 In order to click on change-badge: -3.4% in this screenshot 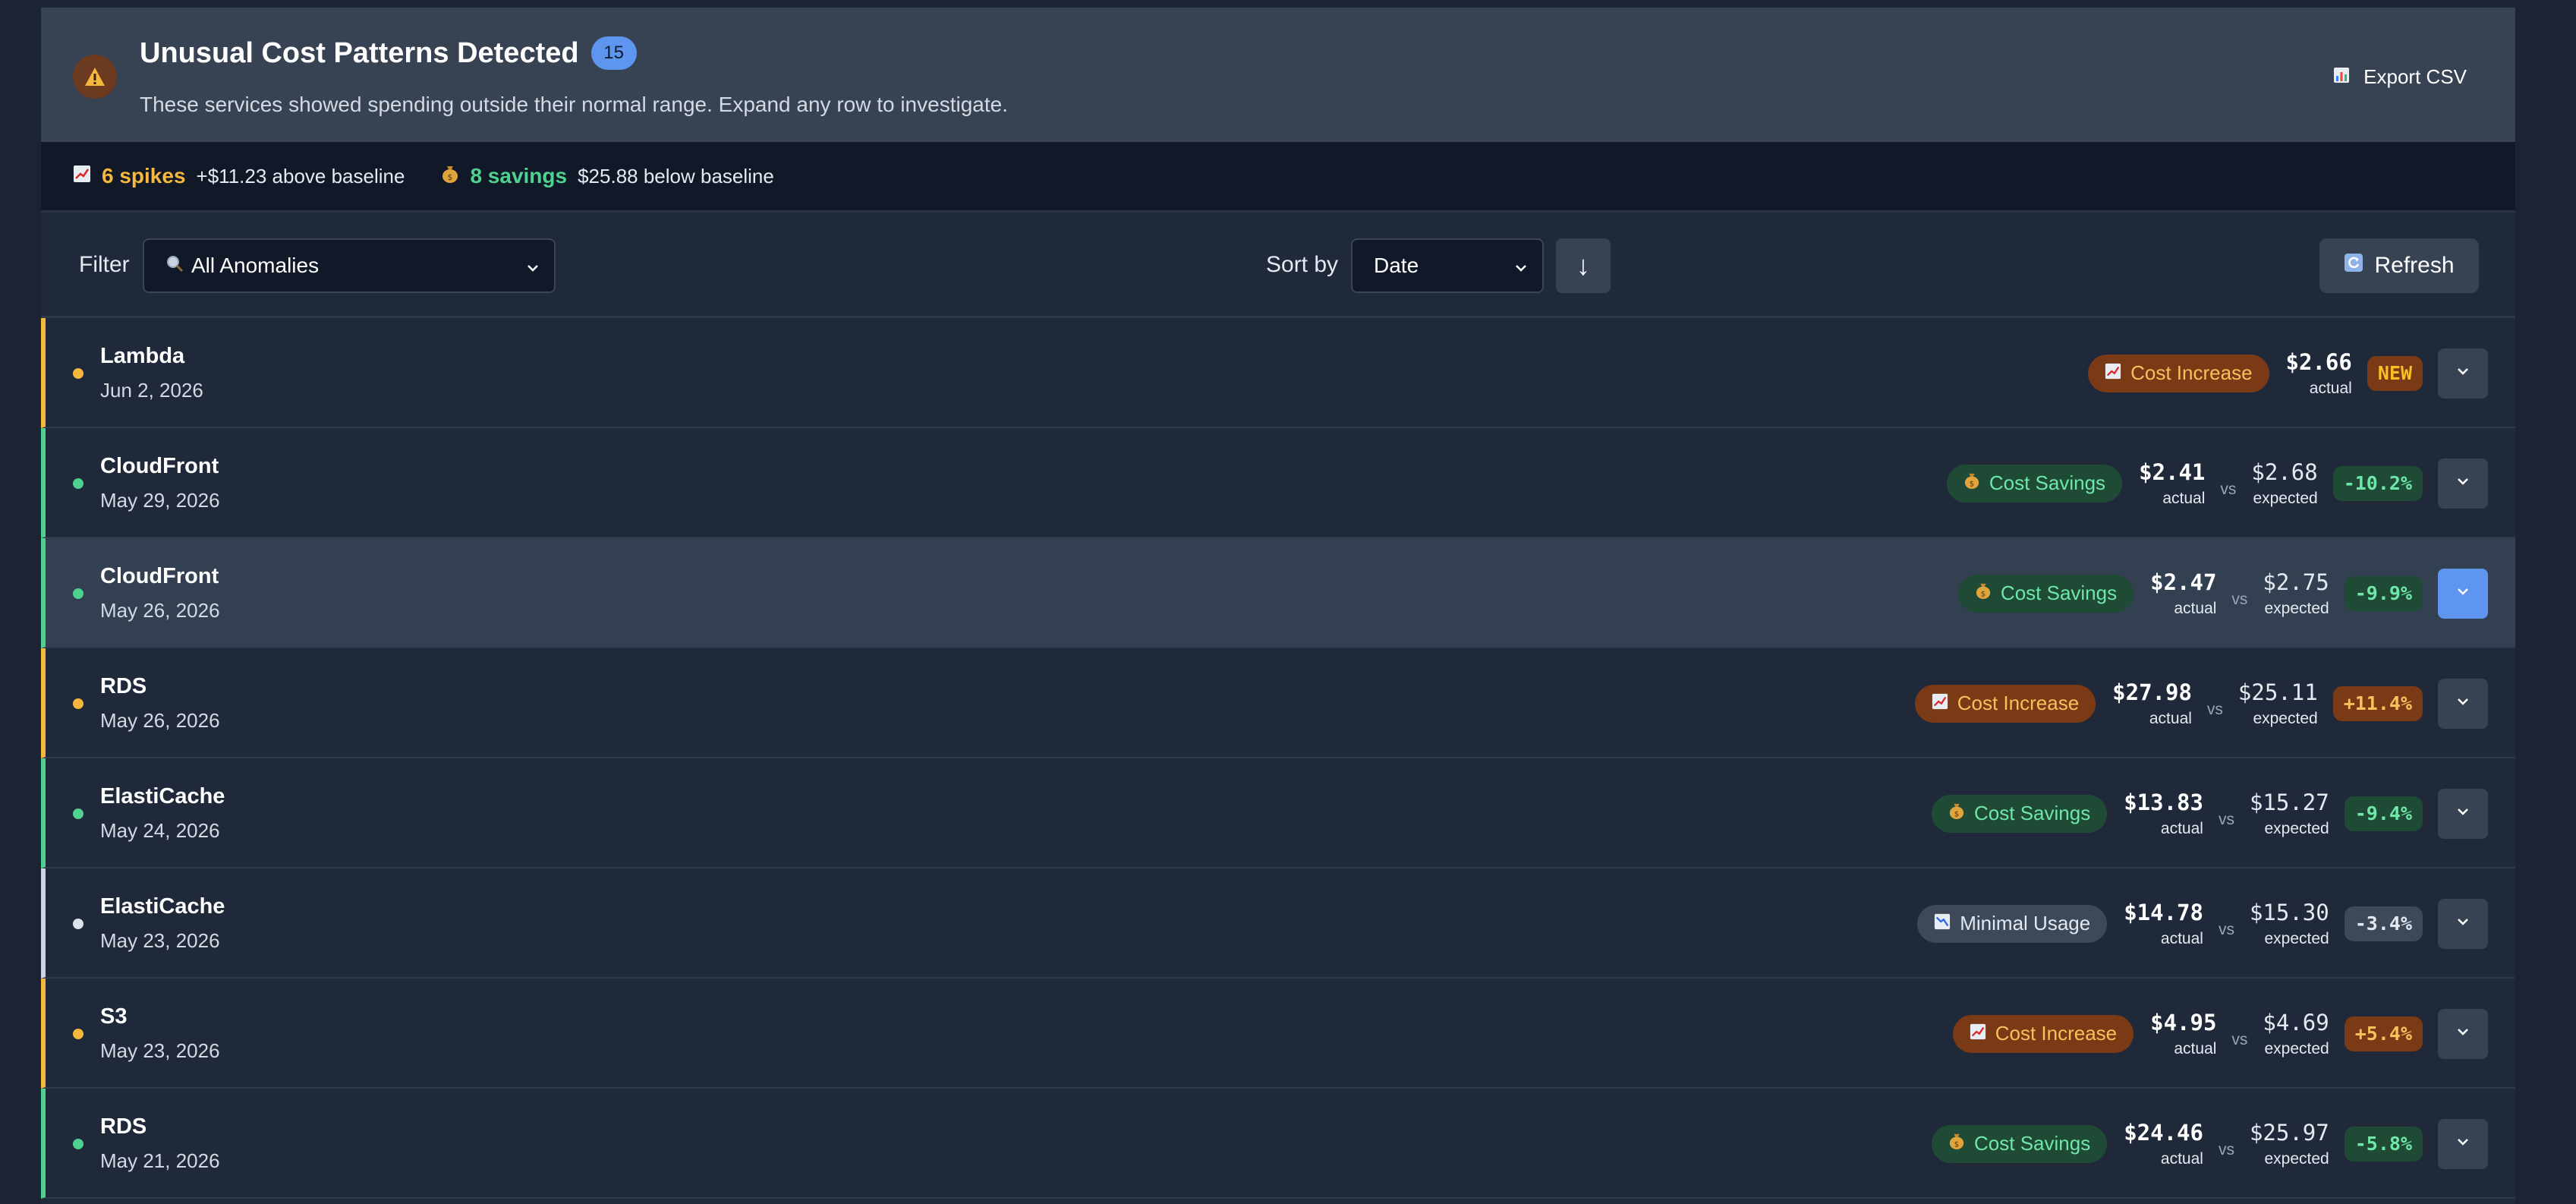, I will do `click(2383, 923)`.